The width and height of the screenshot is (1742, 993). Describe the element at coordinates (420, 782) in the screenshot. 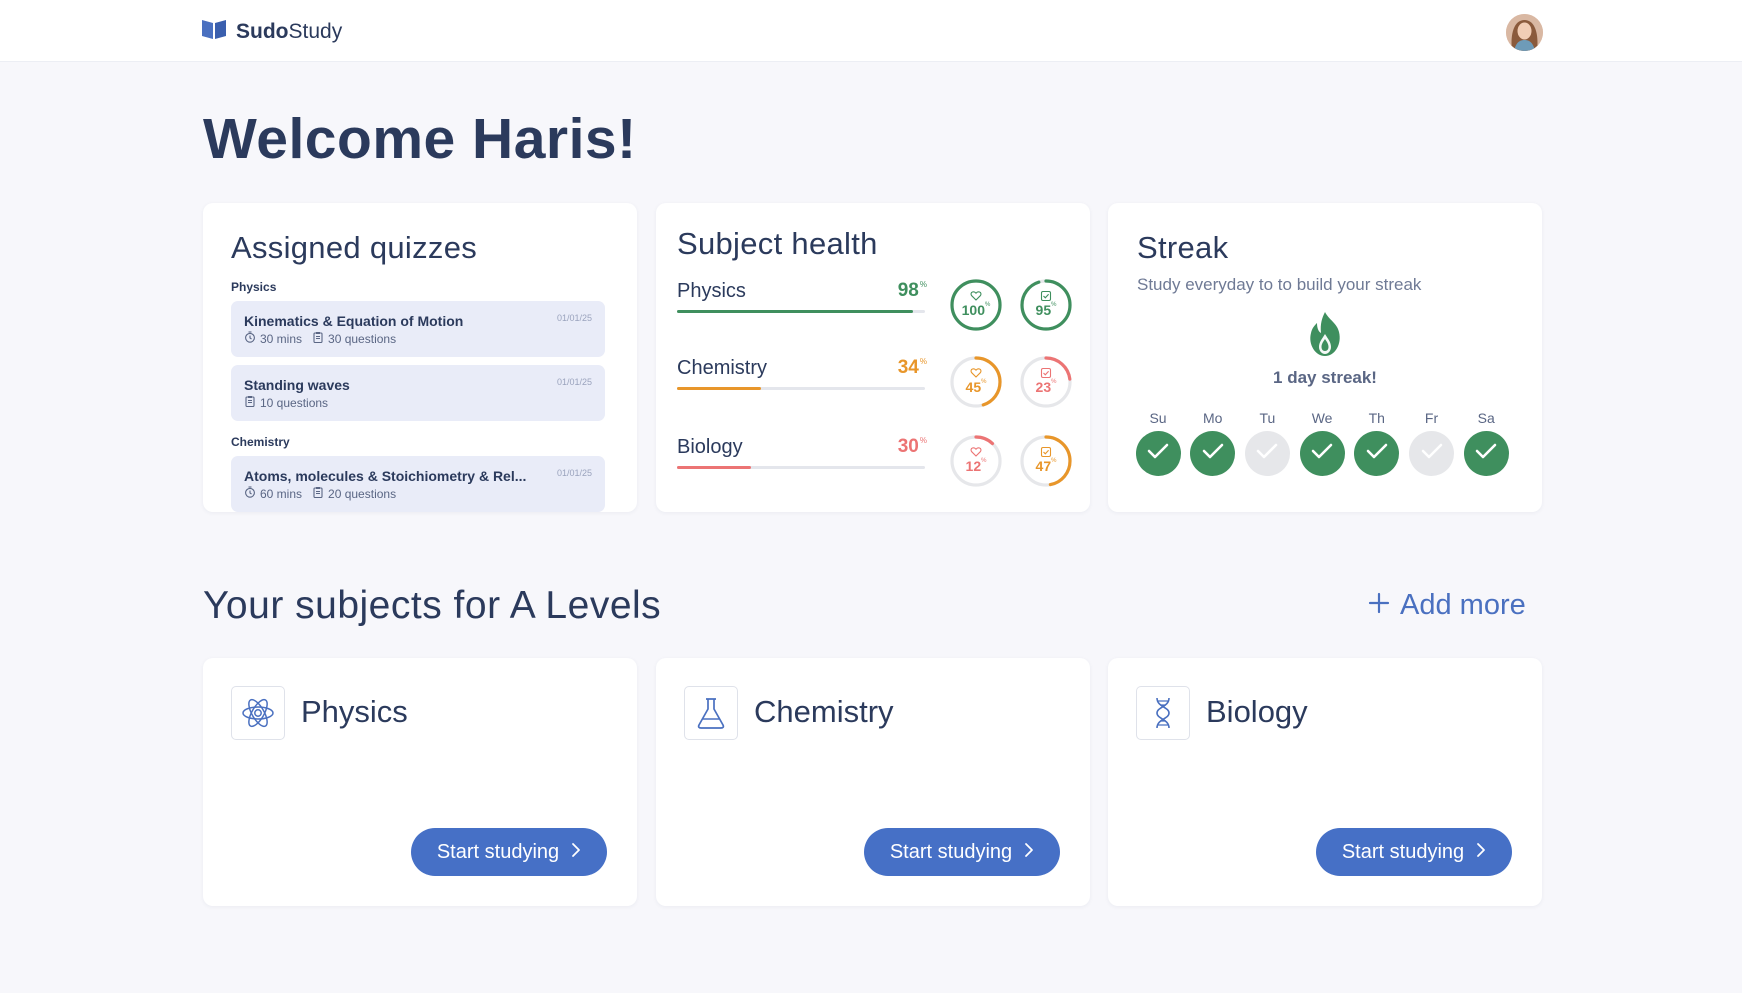

I see `subject-card-physics: Physics Start studying` at that location.